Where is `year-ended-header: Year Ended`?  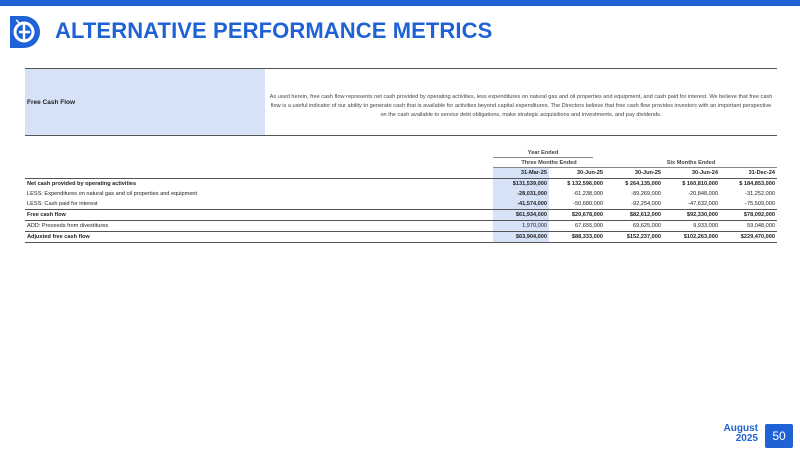
year-ended-header: Year Ended is located at coordinates (543, 153).